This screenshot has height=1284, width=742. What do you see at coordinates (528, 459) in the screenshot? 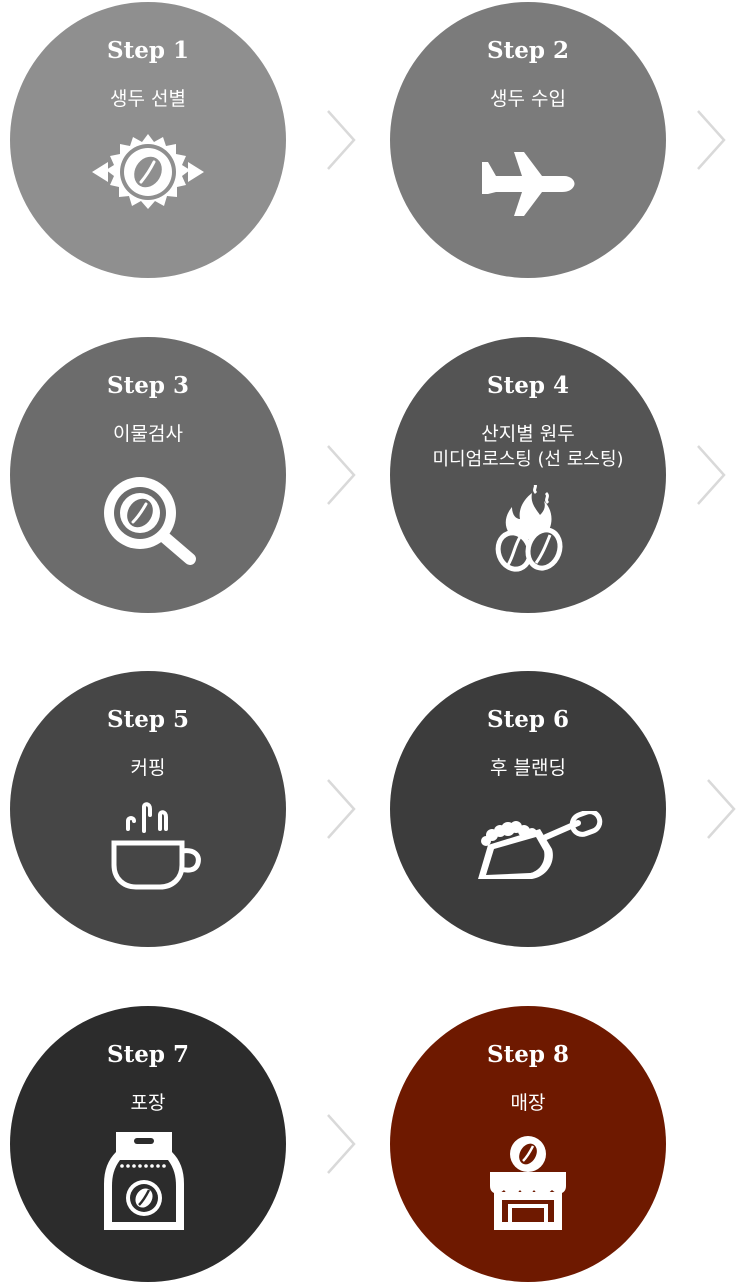
I see `step-4-description-line-2: 미디엄로스팅 (선 로스팅)` at bounding box center [528, 459].